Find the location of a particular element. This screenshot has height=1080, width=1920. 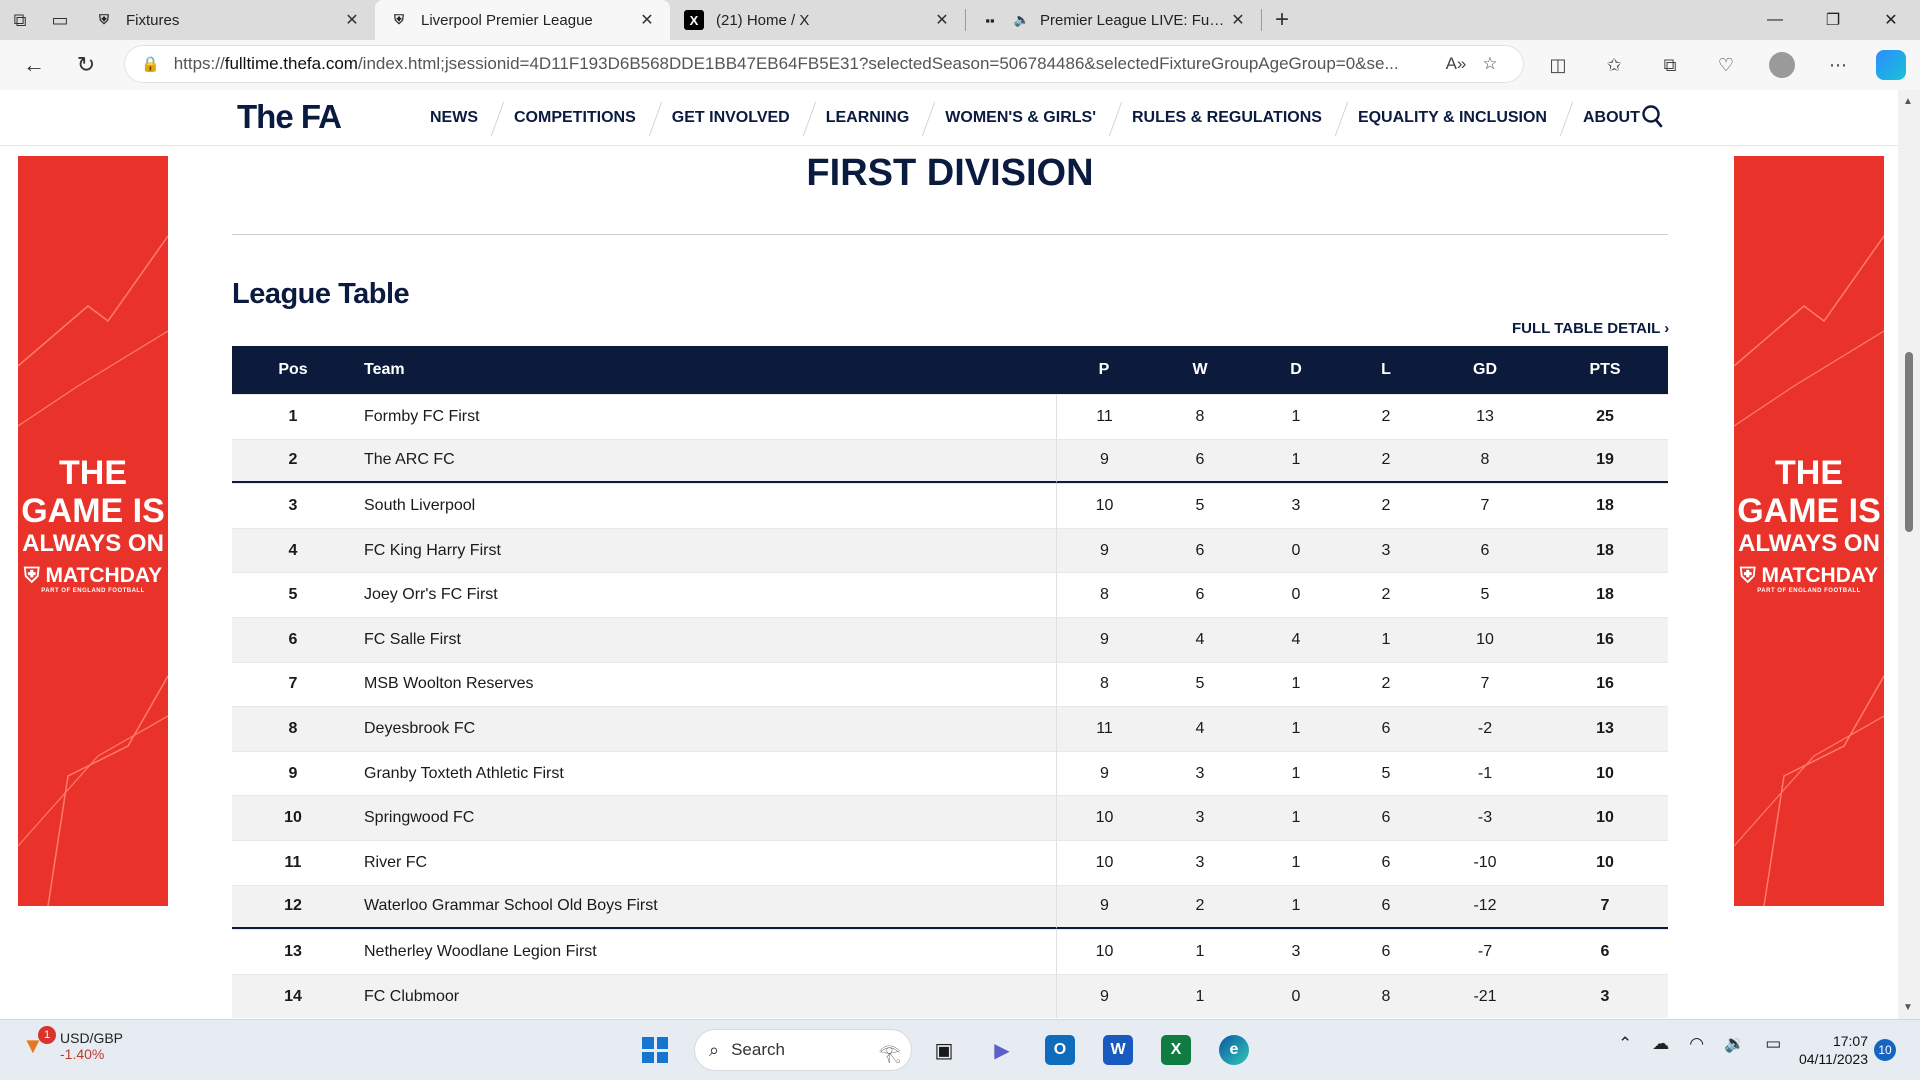

cell-team: FC Salle First is located at coordinates (705, 639).